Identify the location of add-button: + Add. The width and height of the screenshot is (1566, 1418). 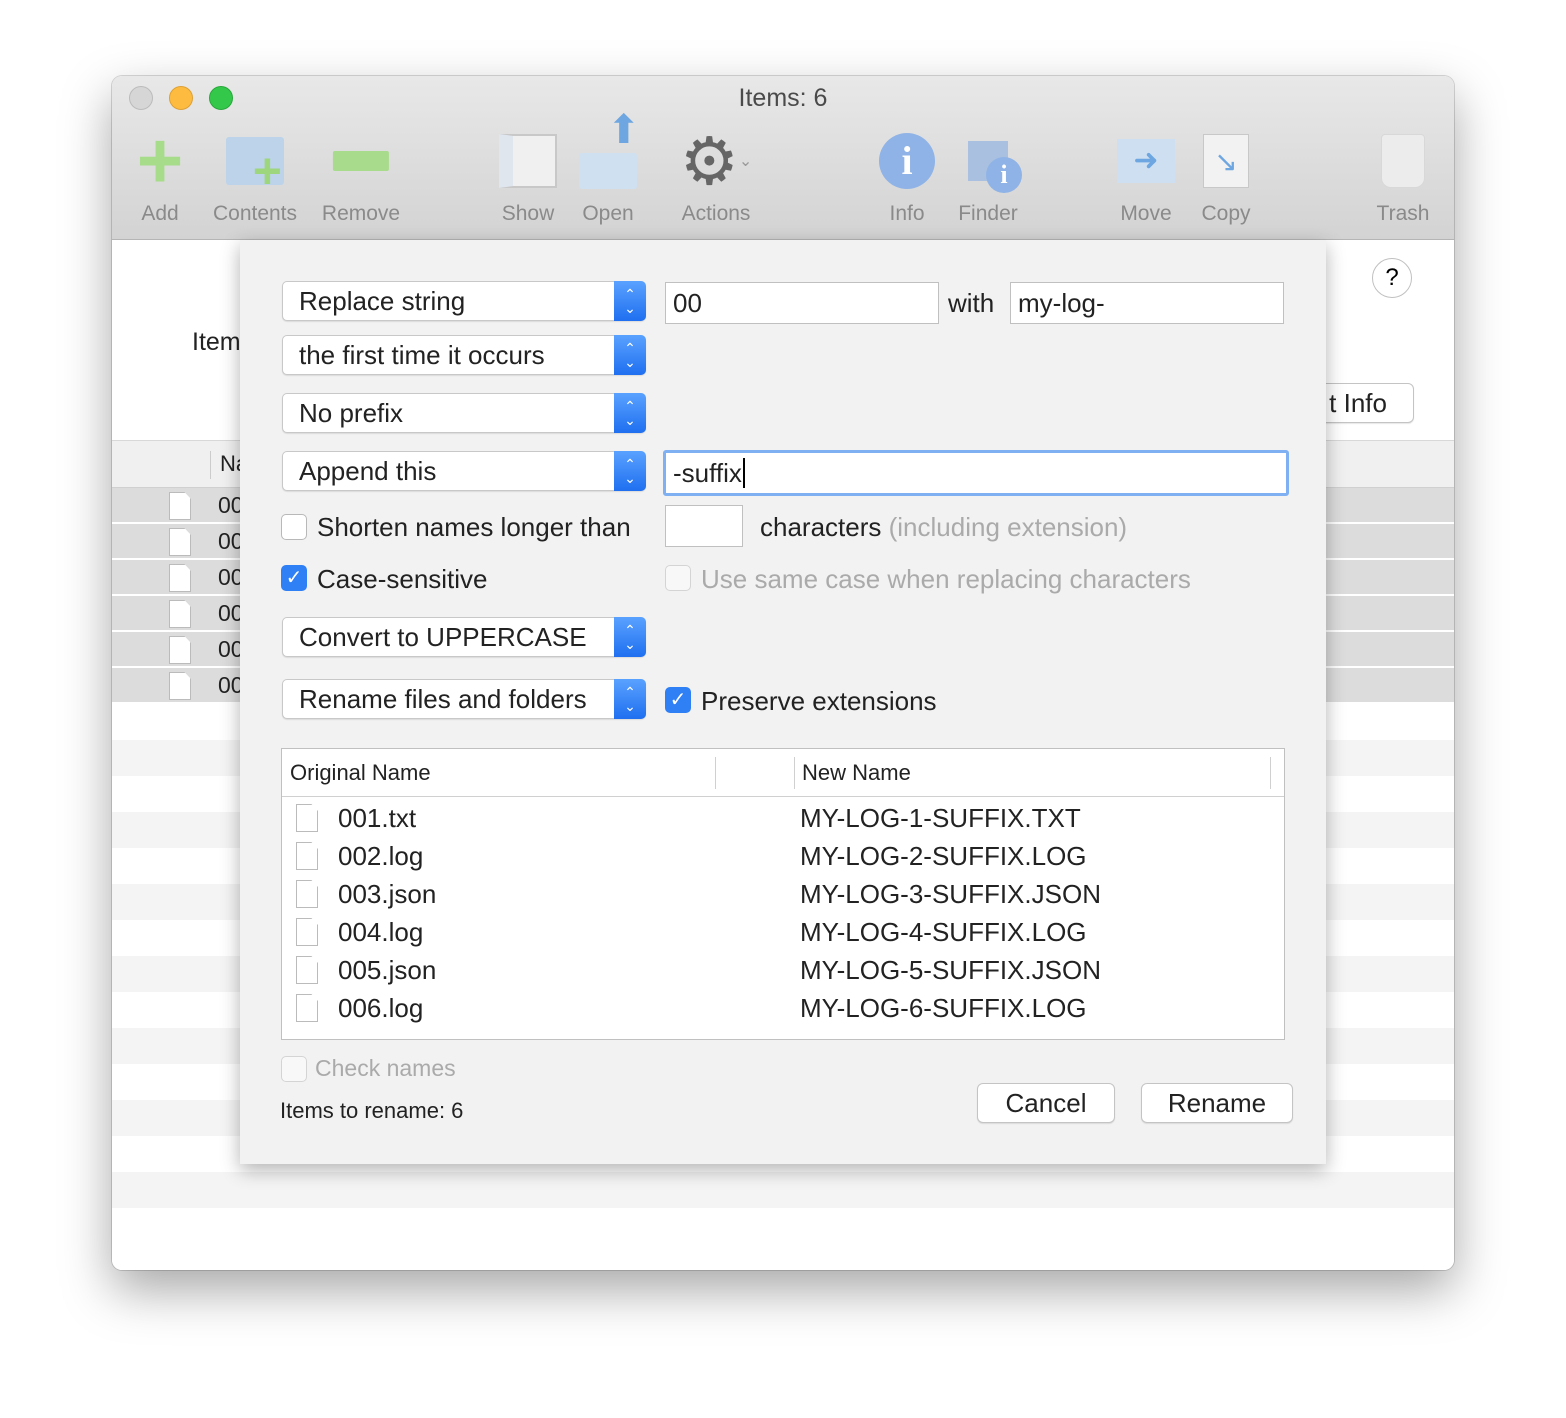
(160, 171).